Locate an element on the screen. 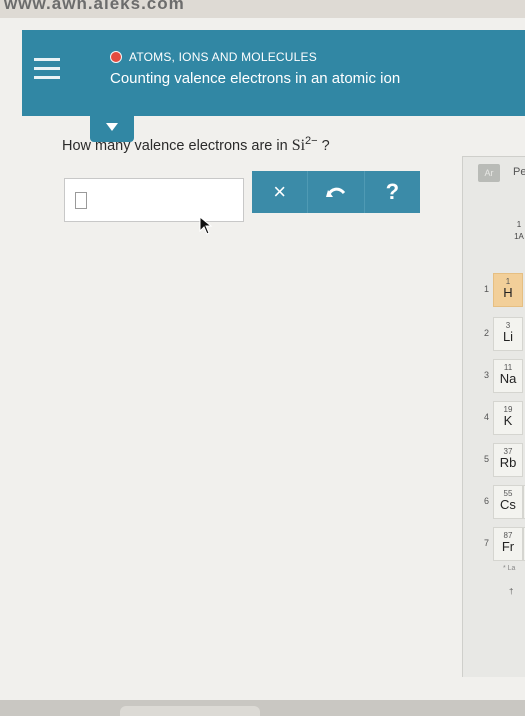 This screenshot has width=525, height=716. menu-icon is located at coordinates (47, 70).